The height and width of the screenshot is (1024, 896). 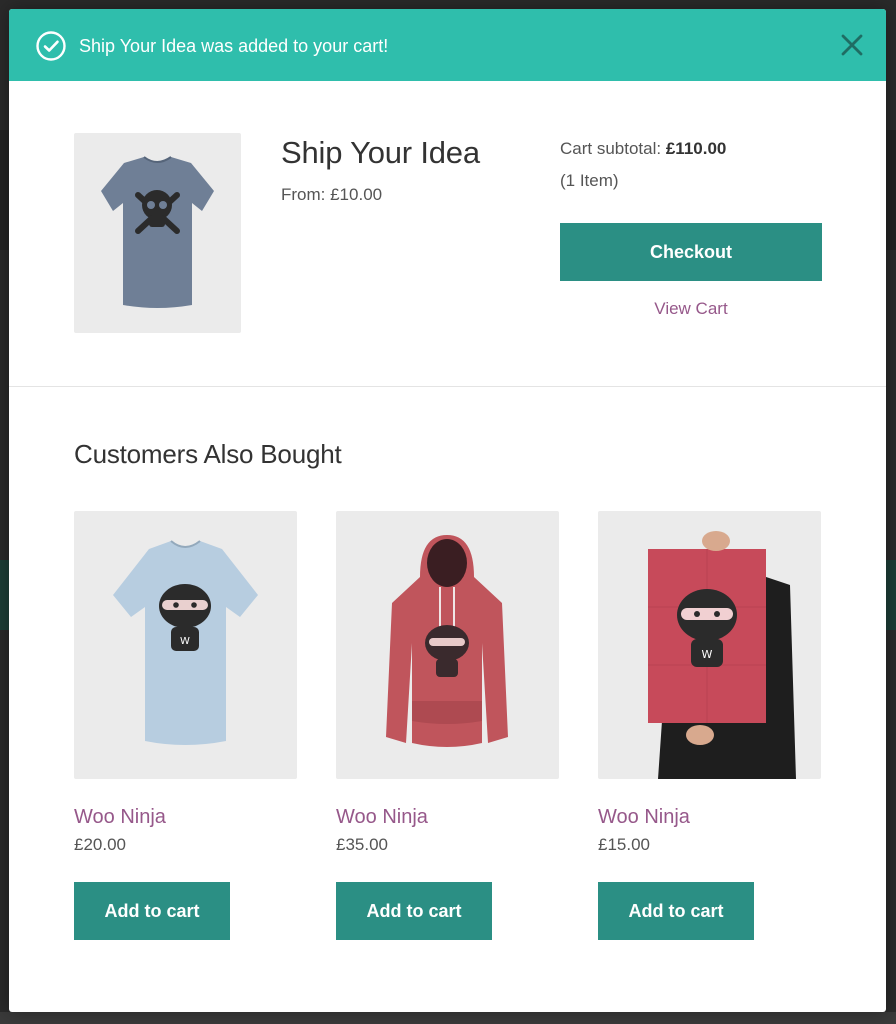 What do you see at coordinates (234, 46) in the screenshot?
I see `notice-message: Ship Your Idea was added to your cart!` at bounding box center [234, 46].